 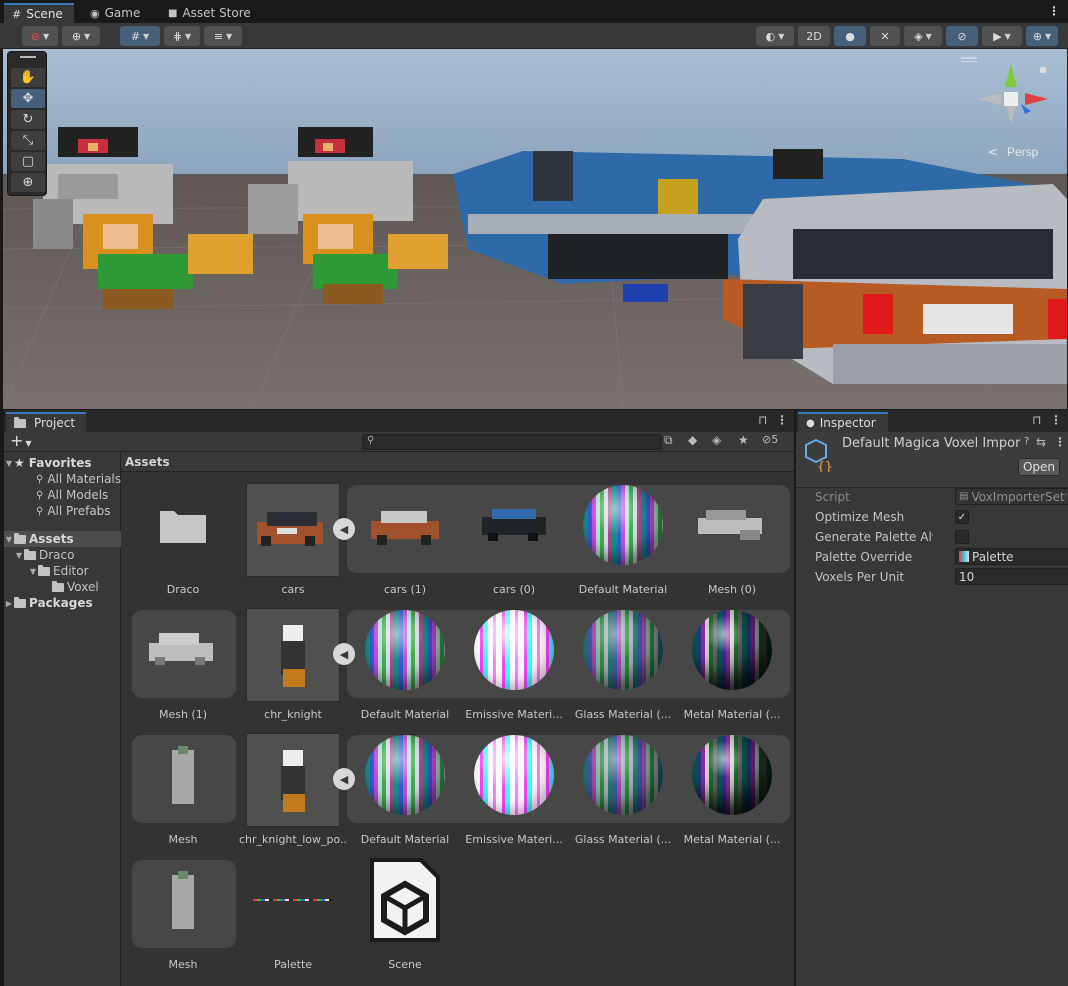 I want to click on tab-asset-store: ■ Asset Store, so click(x=210, y=13).